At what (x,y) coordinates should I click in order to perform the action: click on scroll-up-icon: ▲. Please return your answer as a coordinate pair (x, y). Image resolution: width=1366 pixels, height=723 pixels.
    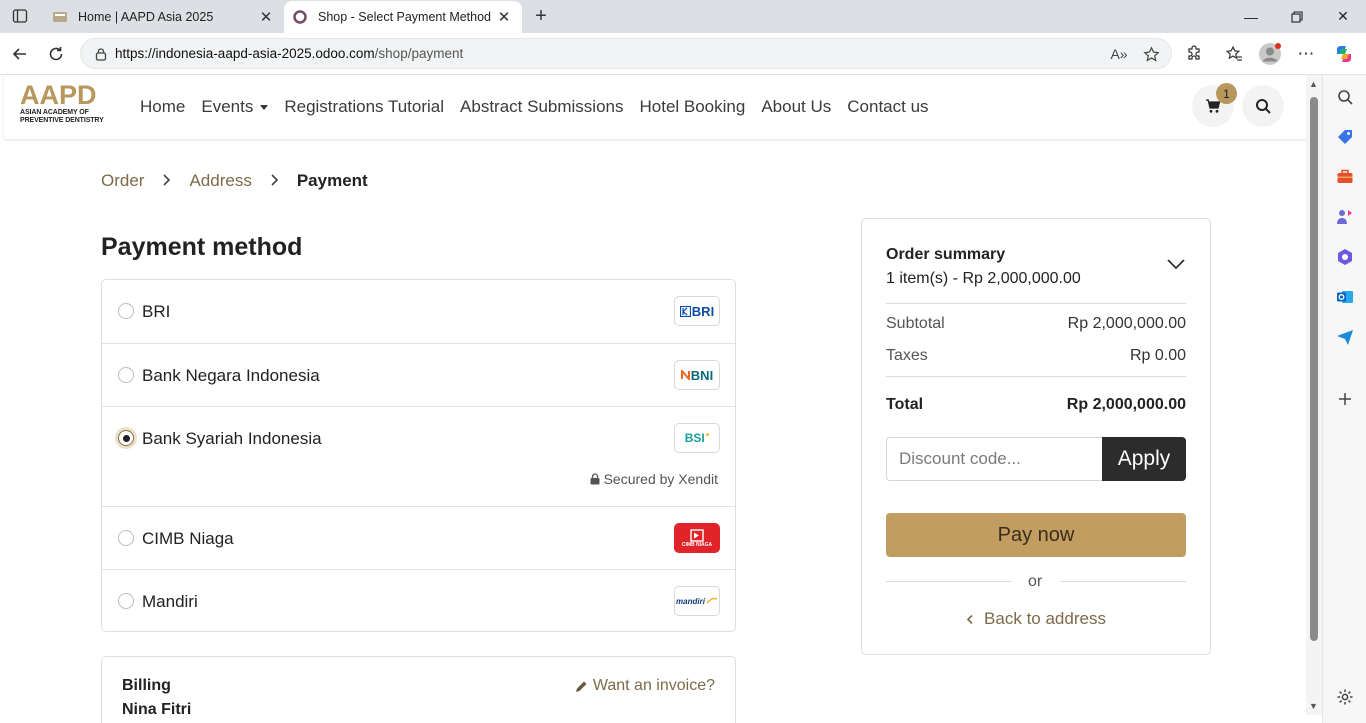
    Looking at the image, I should click on (1313, 84).